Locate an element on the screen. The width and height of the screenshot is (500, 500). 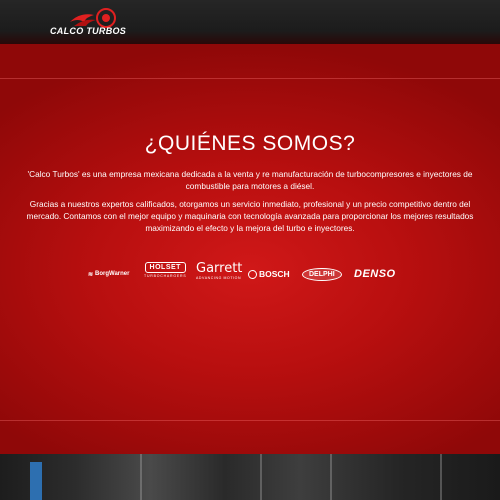
delphi-logo: DELPHI is located at coordinates (322, 274).